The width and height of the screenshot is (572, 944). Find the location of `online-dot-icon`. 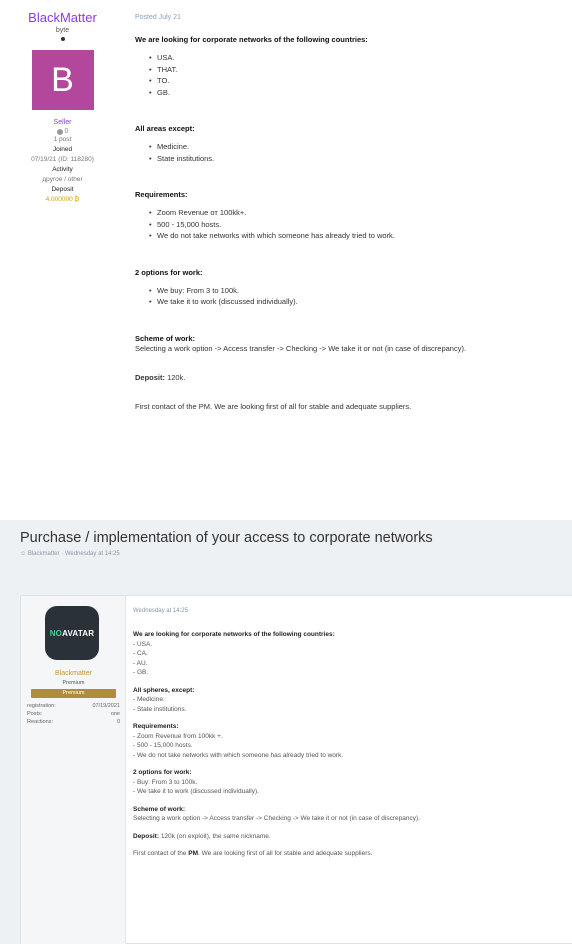

online-dot-icon is located at coordinates (62, 39).